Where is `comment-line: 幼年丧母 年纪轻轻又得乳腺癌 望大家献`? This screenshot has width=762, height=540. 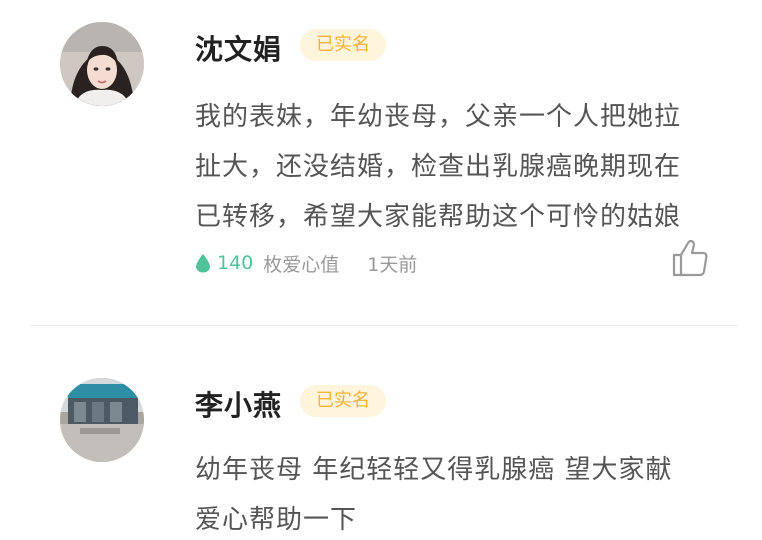 comment-line: 幼年丧母 年纪轻轻又得乳腺癌 望大家献 is located at coordinates (434, 470).